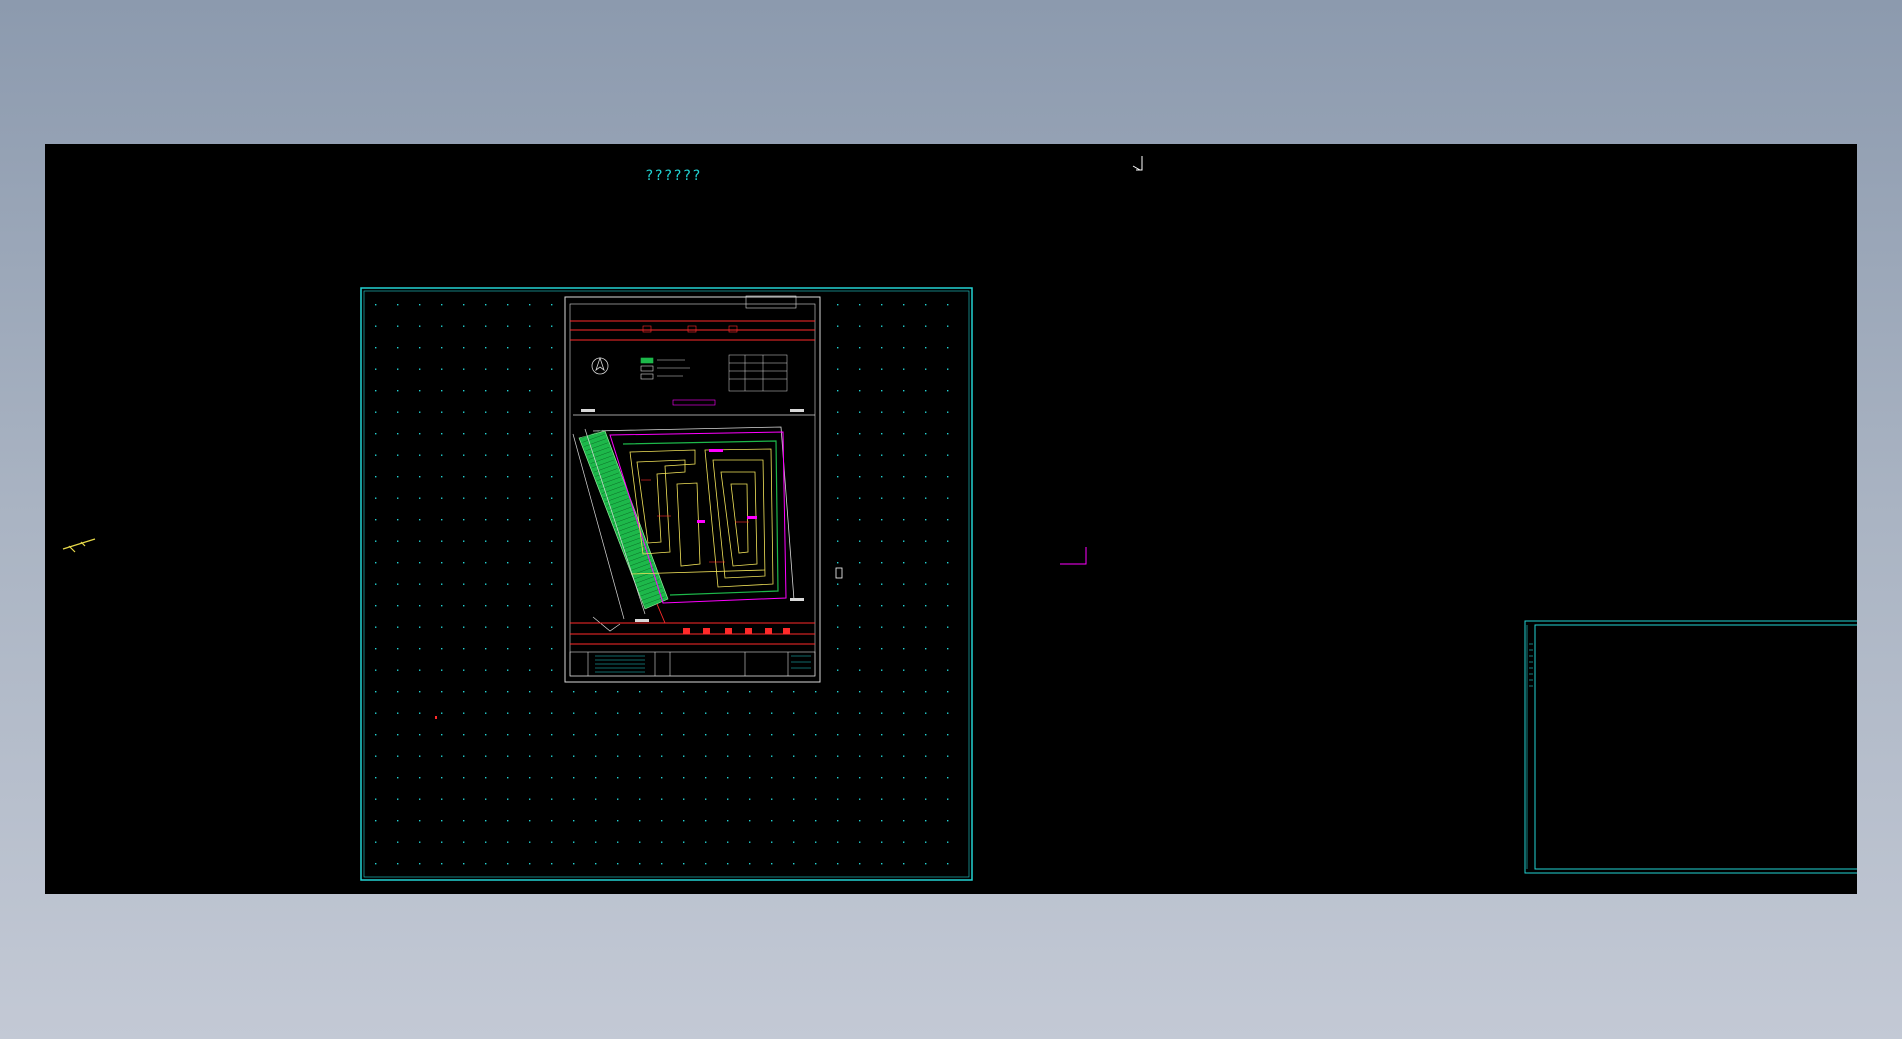 This screenshot has width=1902, height=1039. Describe the element at coordinates (839, 573) in the screenshot. I see `insertion-marker` at that location.